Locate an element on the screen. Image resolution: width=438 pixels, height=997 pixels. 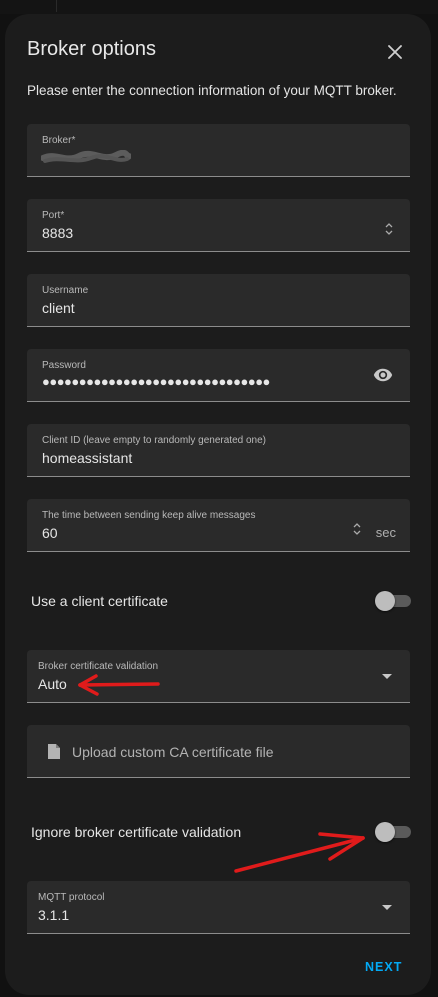
dialog-title: Broker options is located at coordinates (91, 49).